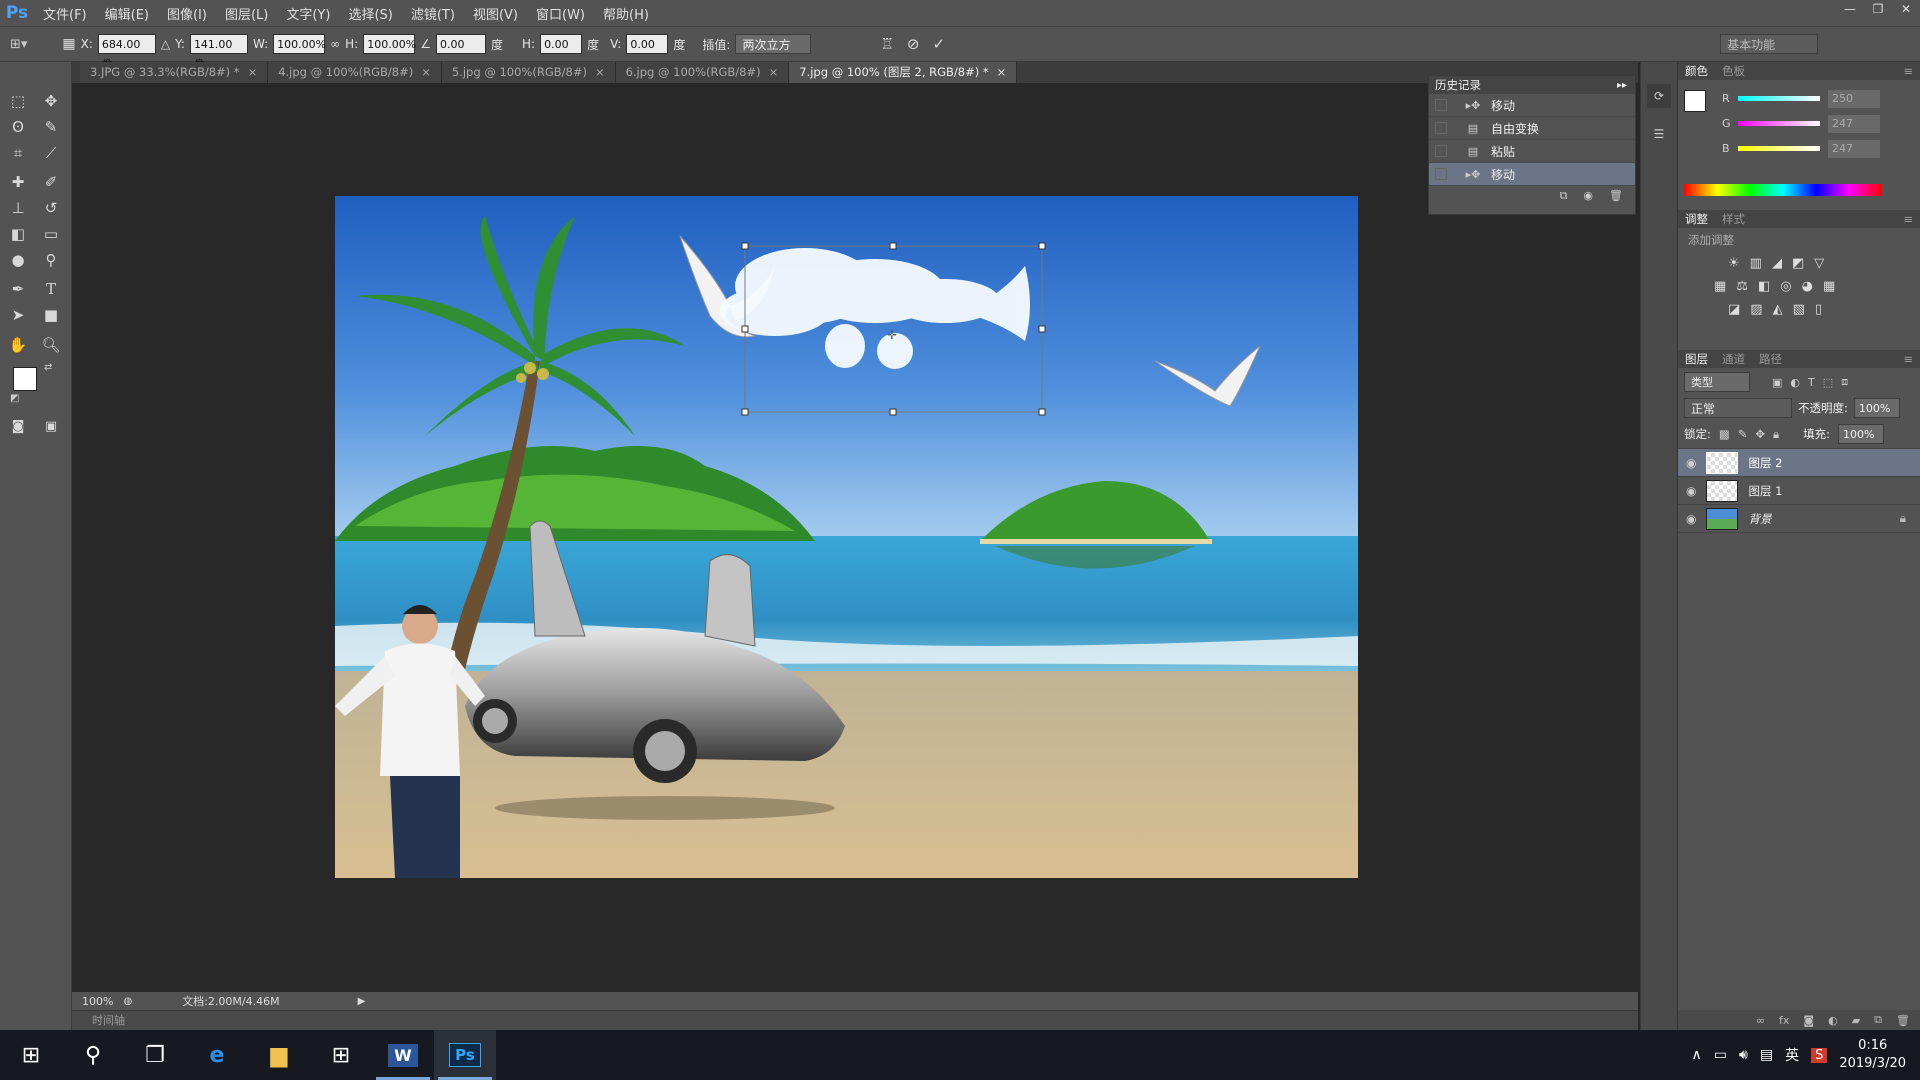  Describe the element at coordinates (1798, 263) in the screenshot. I see `exposure-icon: ◩` at that location.